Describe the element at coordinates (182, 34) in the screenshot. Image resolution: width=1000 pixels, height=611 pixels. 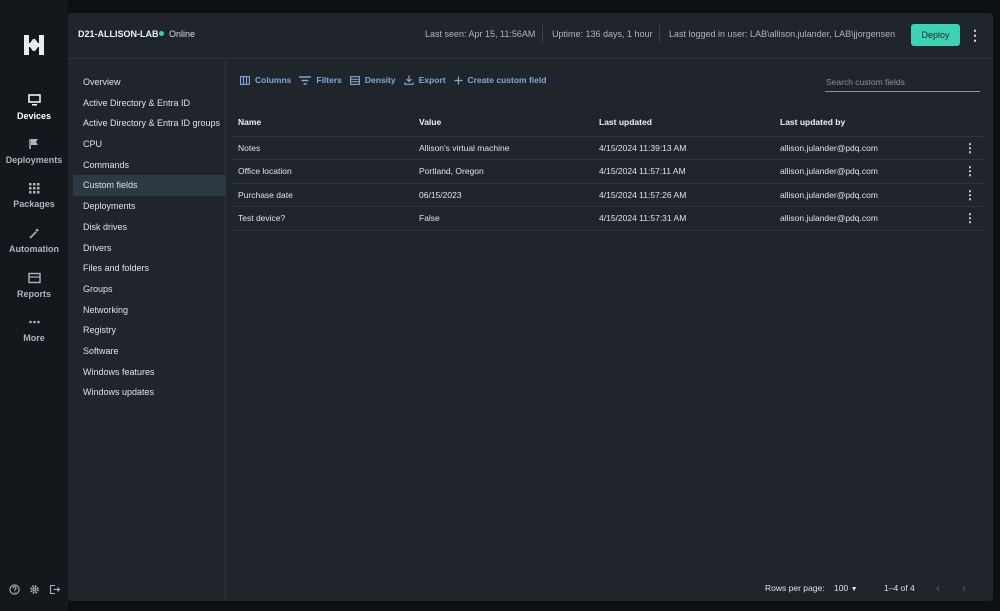
I see `status-label: Online` at that location.